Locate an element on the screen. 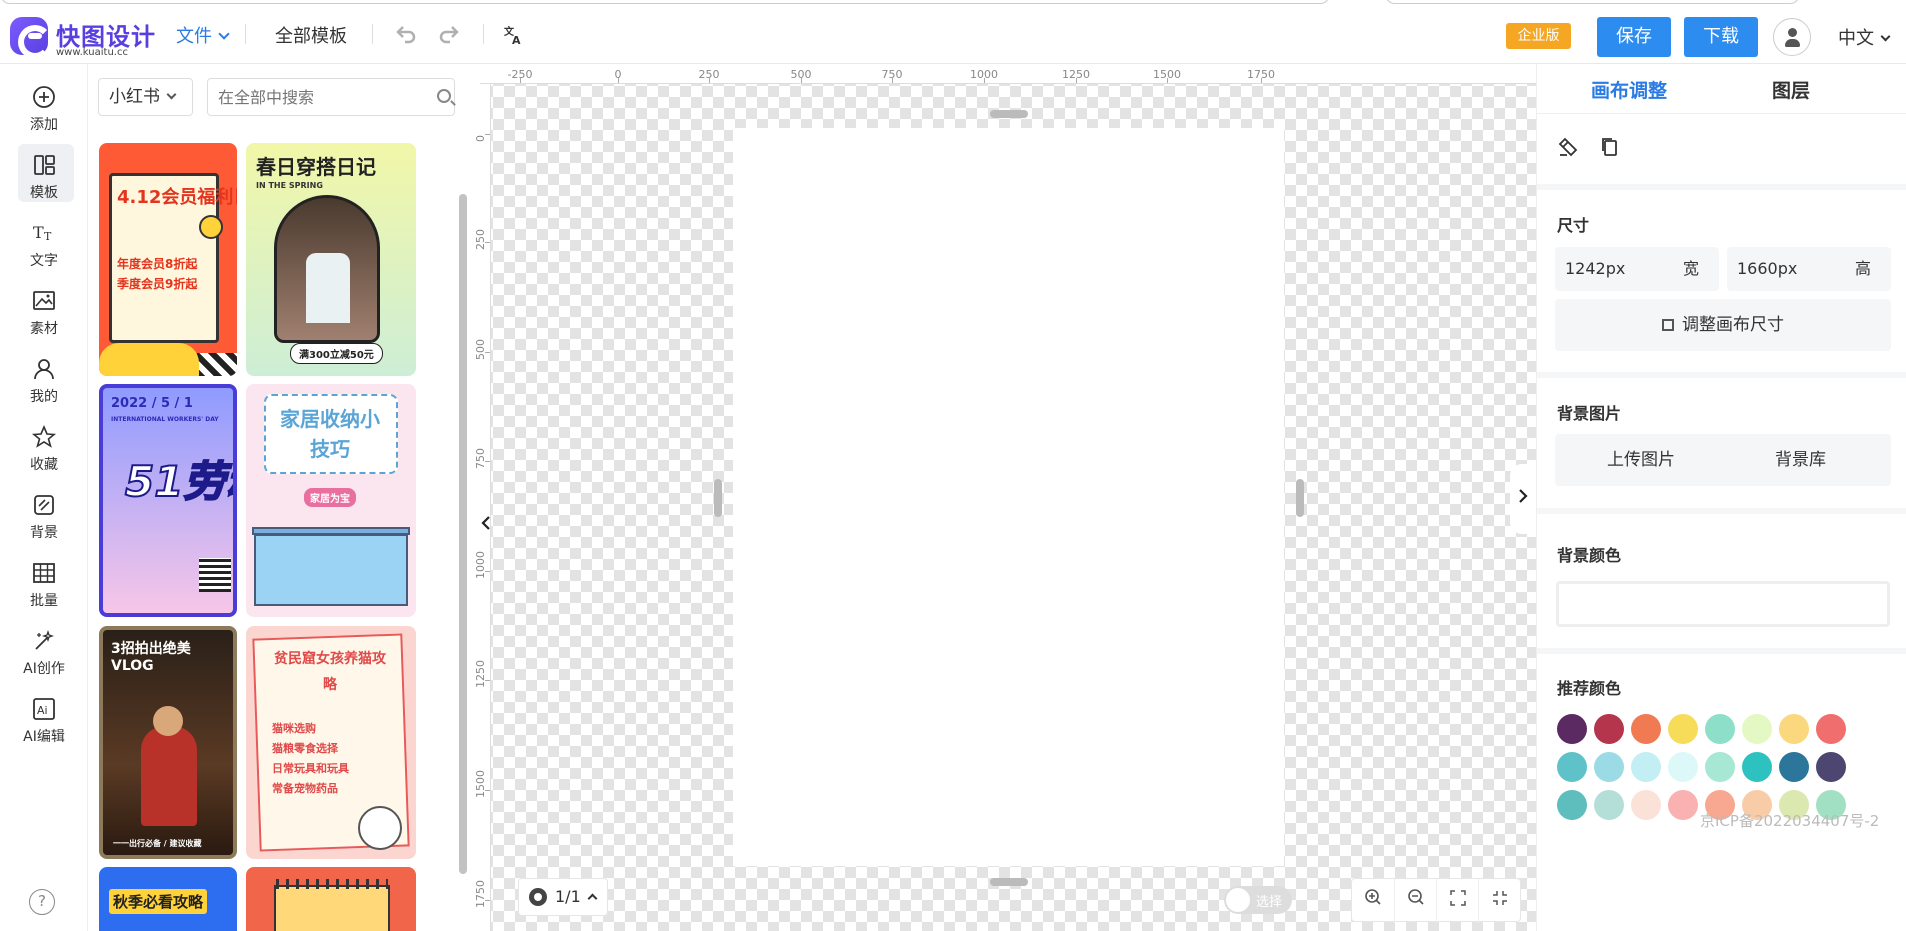 The width and height of the screenshot is (1906, 931). checker-decor is located at coordinates (217, 364).